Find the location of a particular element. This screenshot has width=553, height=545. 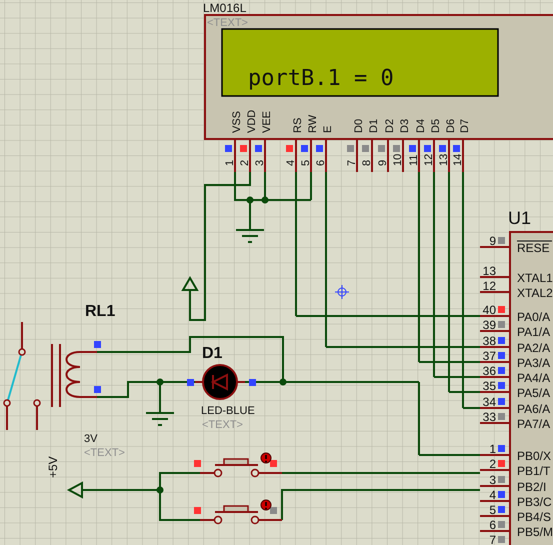

part-name: RL1 is located at coordinates (100, 311).